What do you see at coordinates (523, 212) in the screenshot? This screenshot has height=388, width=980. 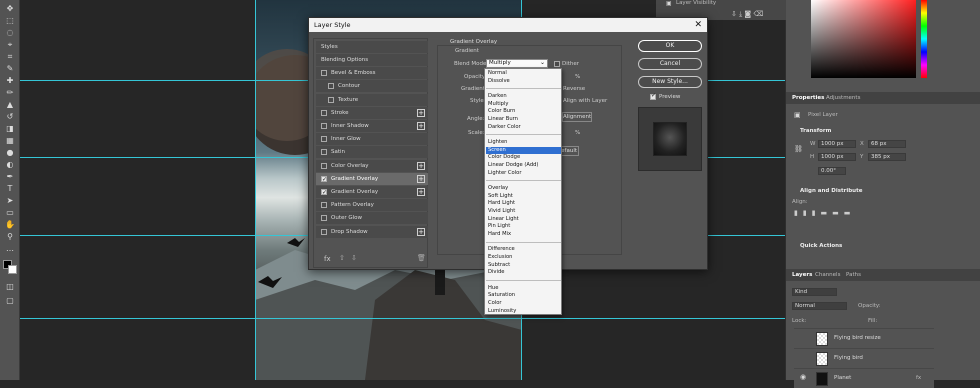 I see `blend-mode-option: Vivid Light` at bounding box center [523, 212].